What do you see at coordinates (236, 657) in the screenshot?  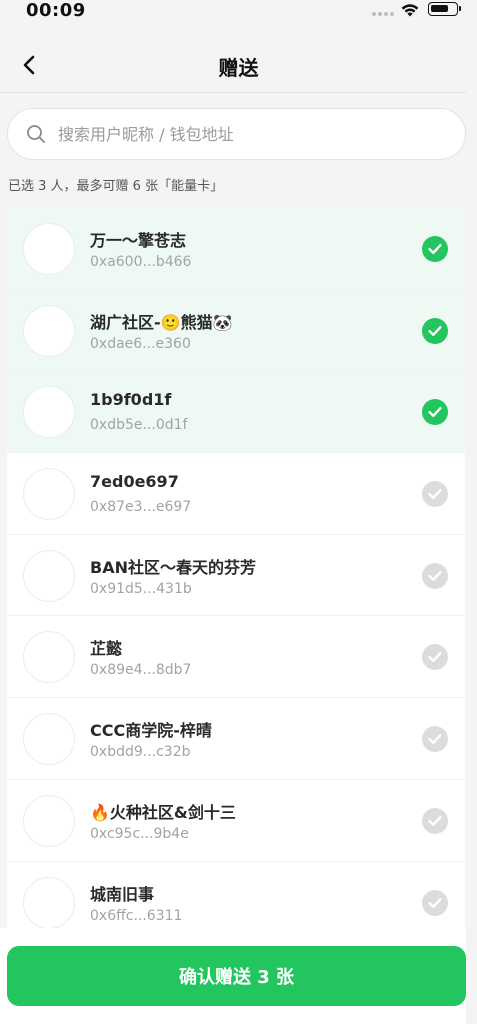 I see `list-item: 芷懿 0x89e4...8db7` at bounding box center [236, 657].